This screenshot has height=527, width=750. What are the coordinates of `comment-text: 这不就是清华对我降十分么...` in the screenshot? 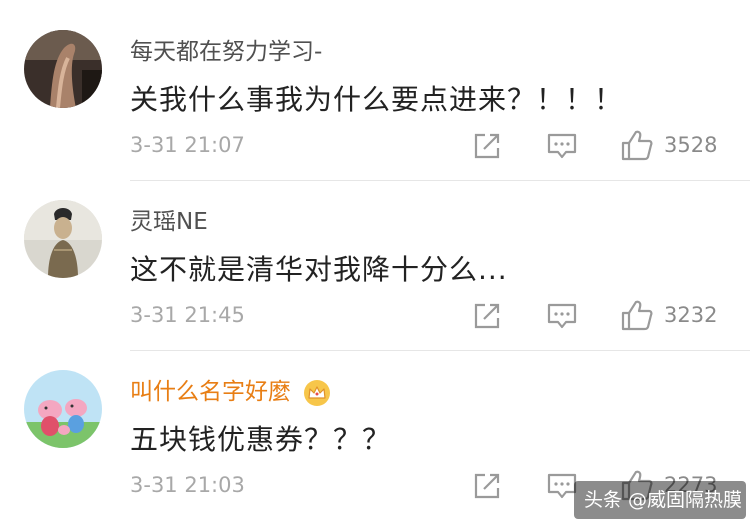 It's located at (319, 269).